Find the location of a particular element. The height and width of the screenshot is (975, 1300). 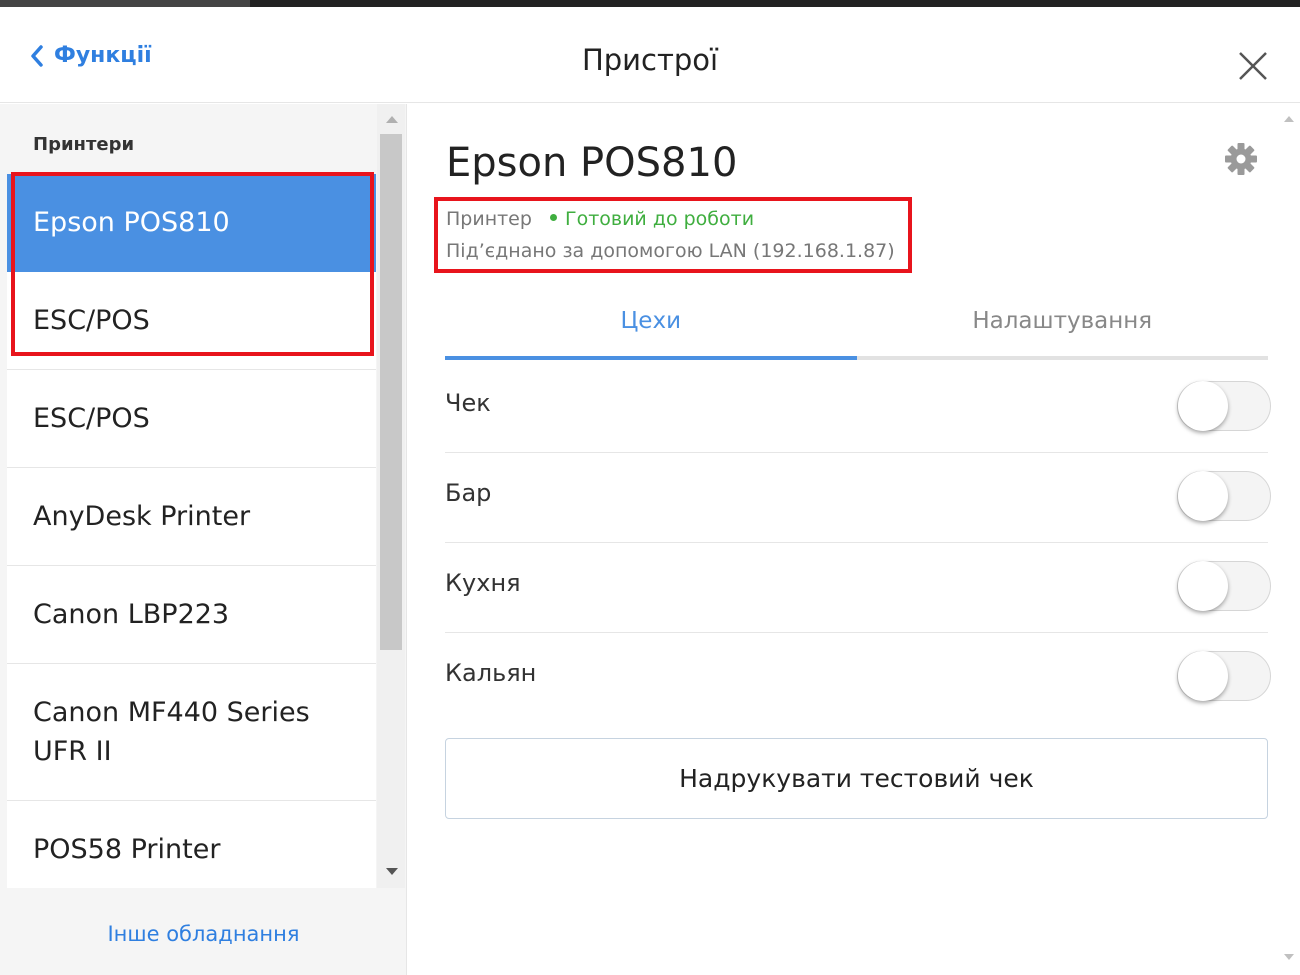

page-title: Пристрої is located at coordinates (650, 60).